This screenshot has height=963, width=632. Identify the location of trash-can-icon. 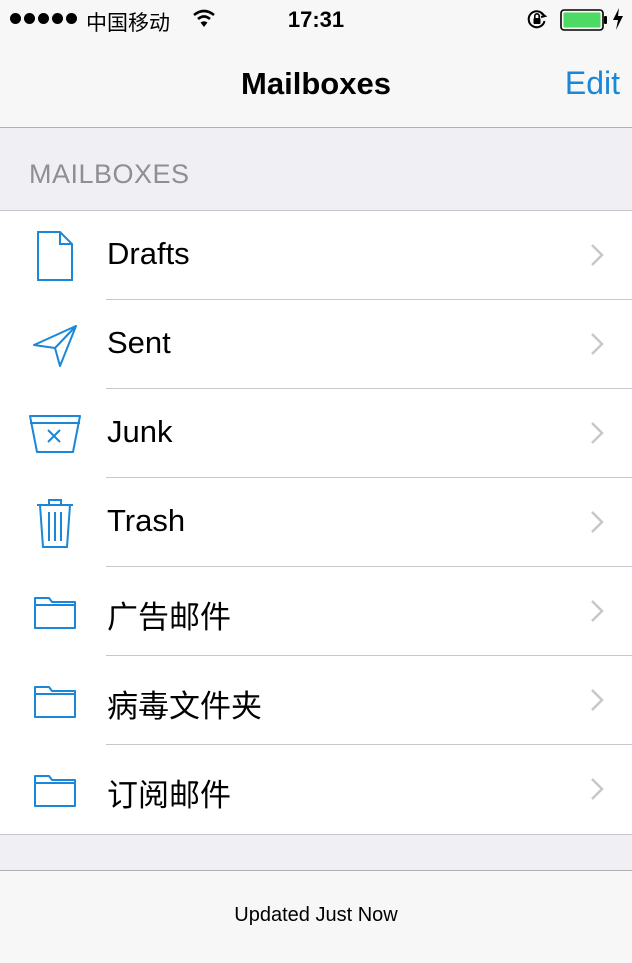
(55, 523).